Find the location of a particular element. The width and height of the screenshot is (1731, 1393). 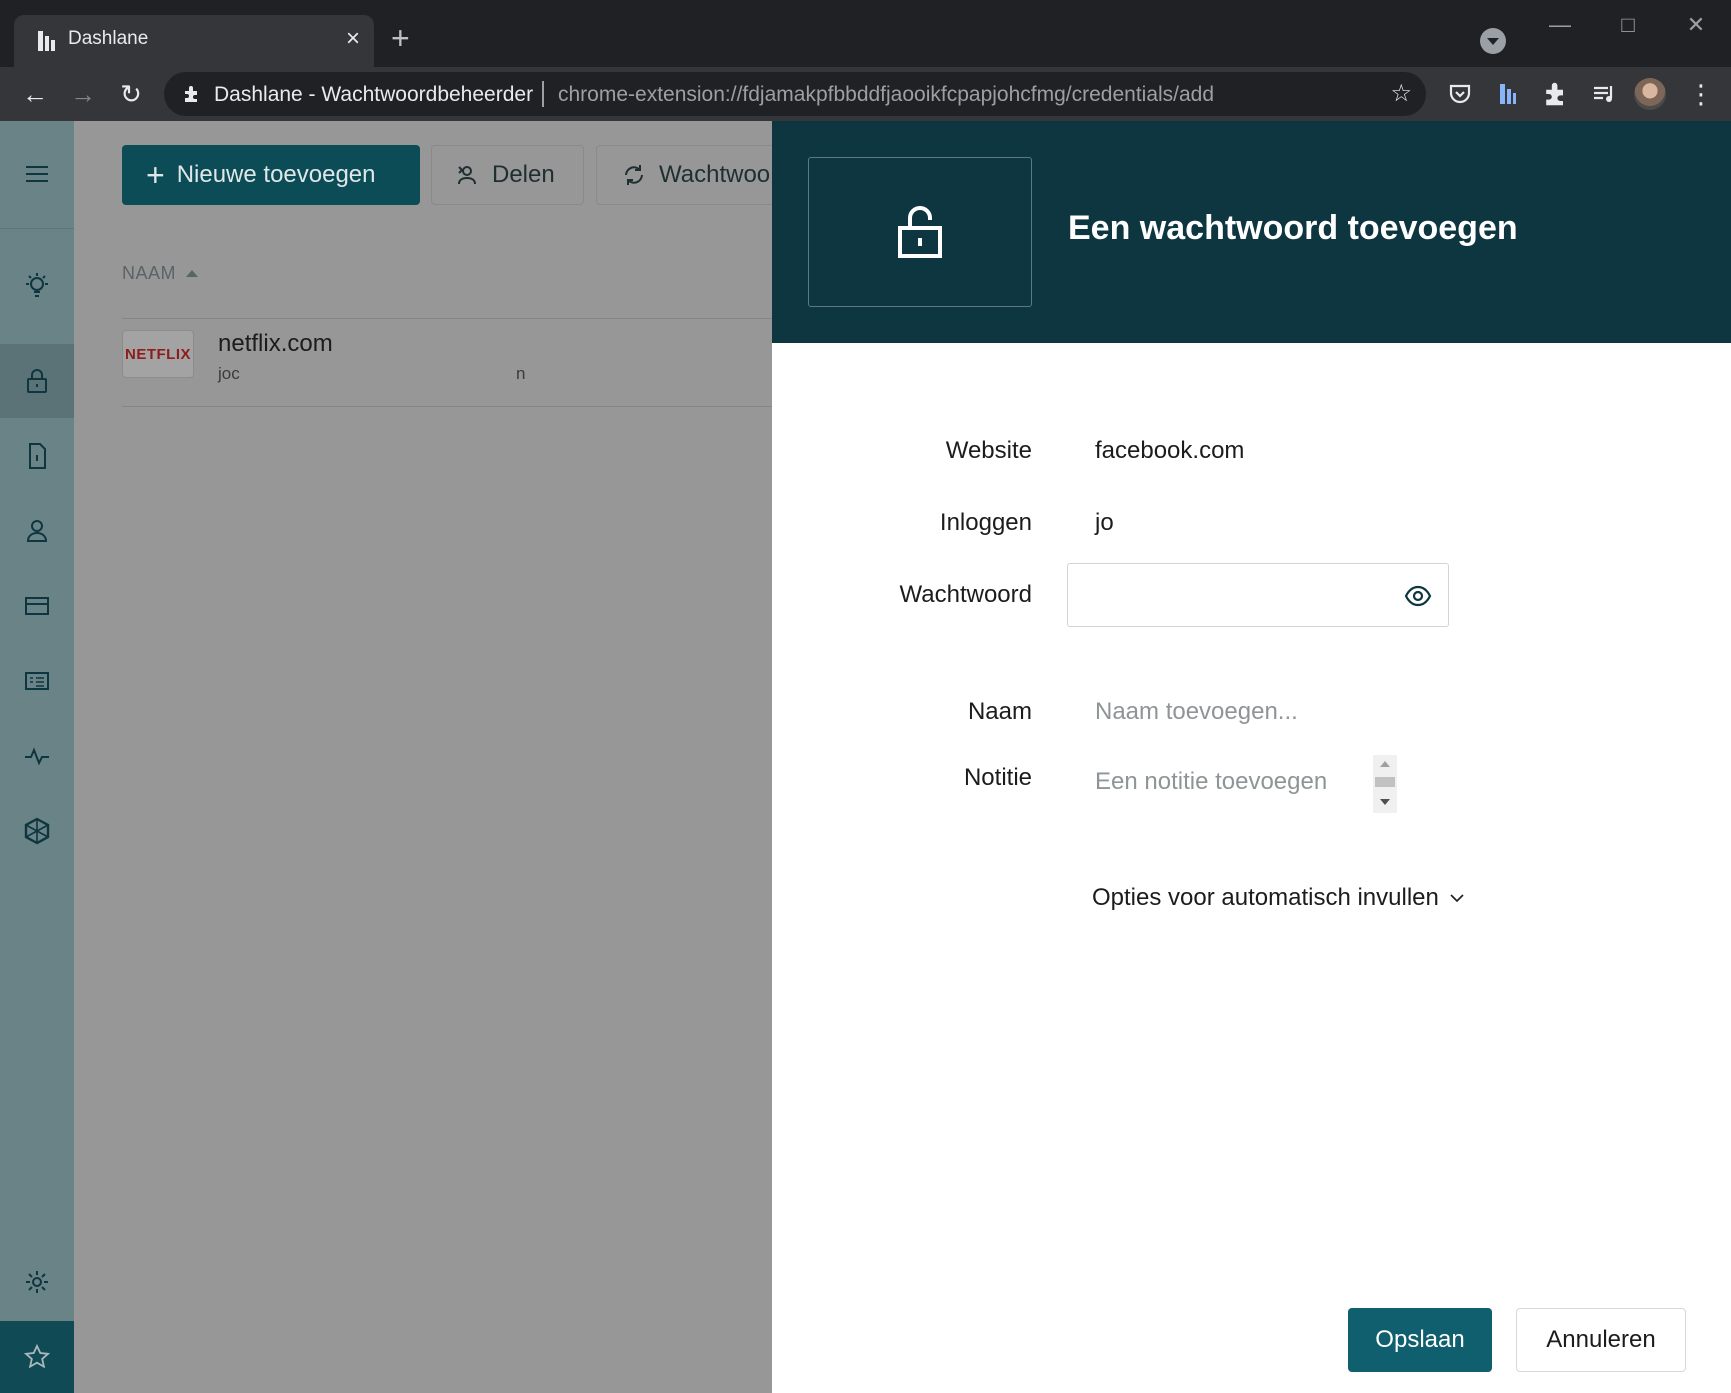

password-label: Wachtwoord is located at coordinates (966, 594).